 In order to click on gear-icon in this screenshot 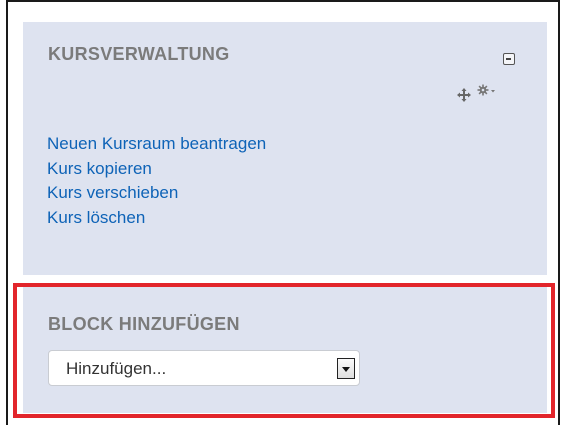, I will do `click(487, 91)`.